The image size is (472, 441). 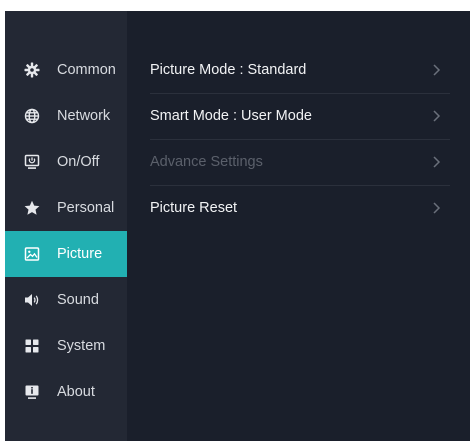 What do you see at coordinates (32, 70) in the screenshot?
I see `gear-icon` at bounding box center [32, 70].